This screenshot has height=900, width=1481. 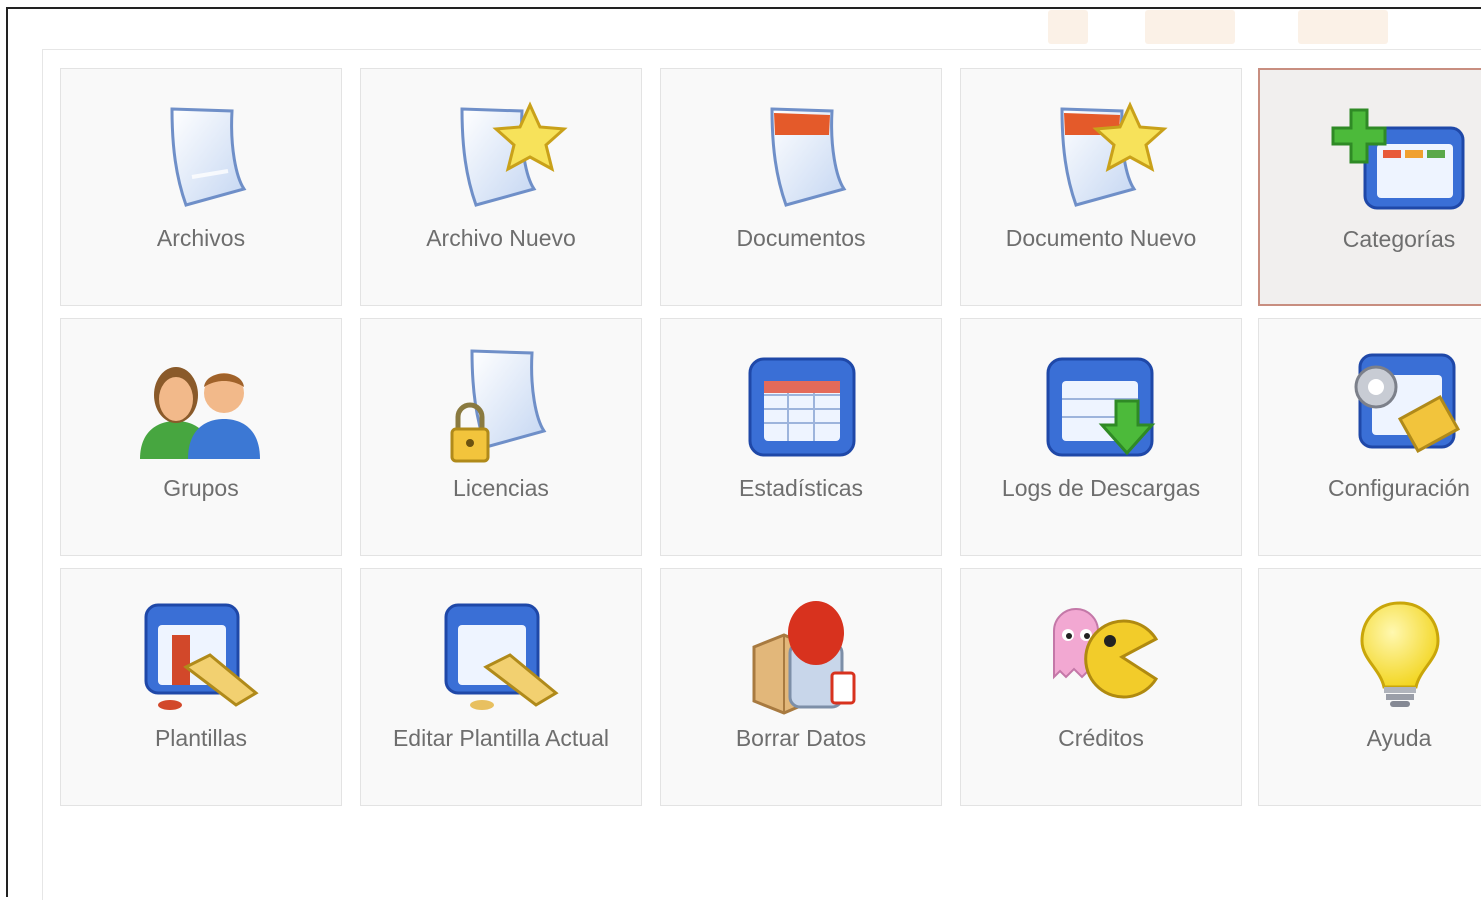 I want to click on tile-label: Borrar Datos, so click(x=801, y=738).